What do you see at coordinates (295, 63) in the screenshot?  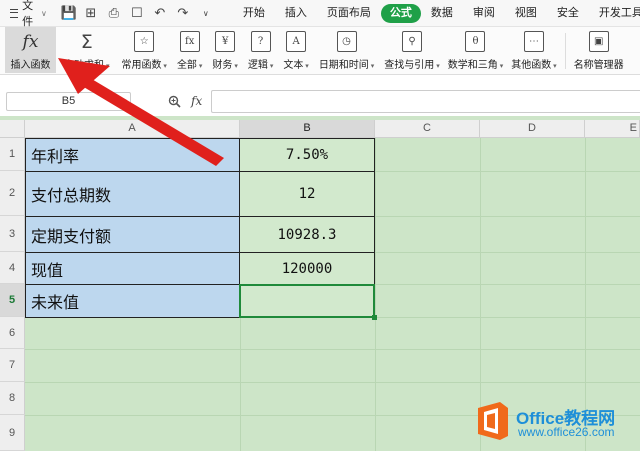 I see `text-label: 文本` at bounding box center [295, 63].